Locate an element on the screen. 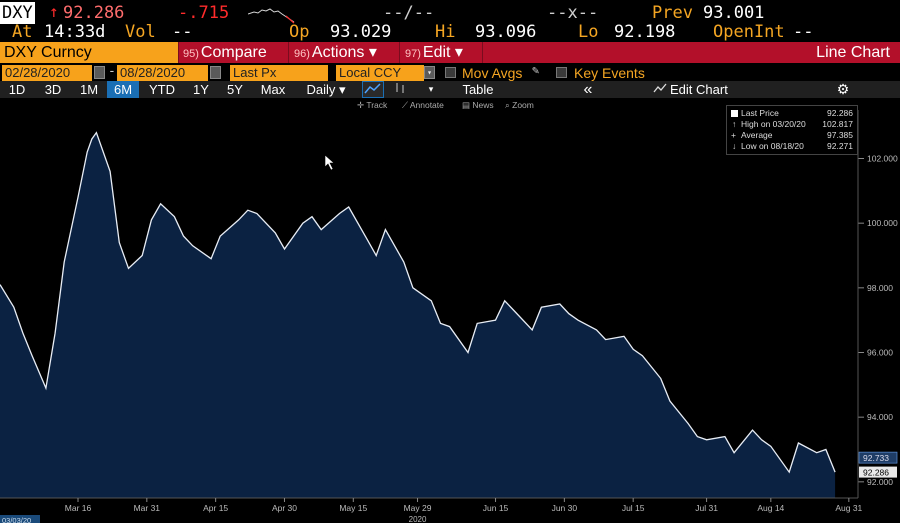 The height and width of the screenshot is (523, 900). mouse-cursor-icon is located at coordinates (329, 162).